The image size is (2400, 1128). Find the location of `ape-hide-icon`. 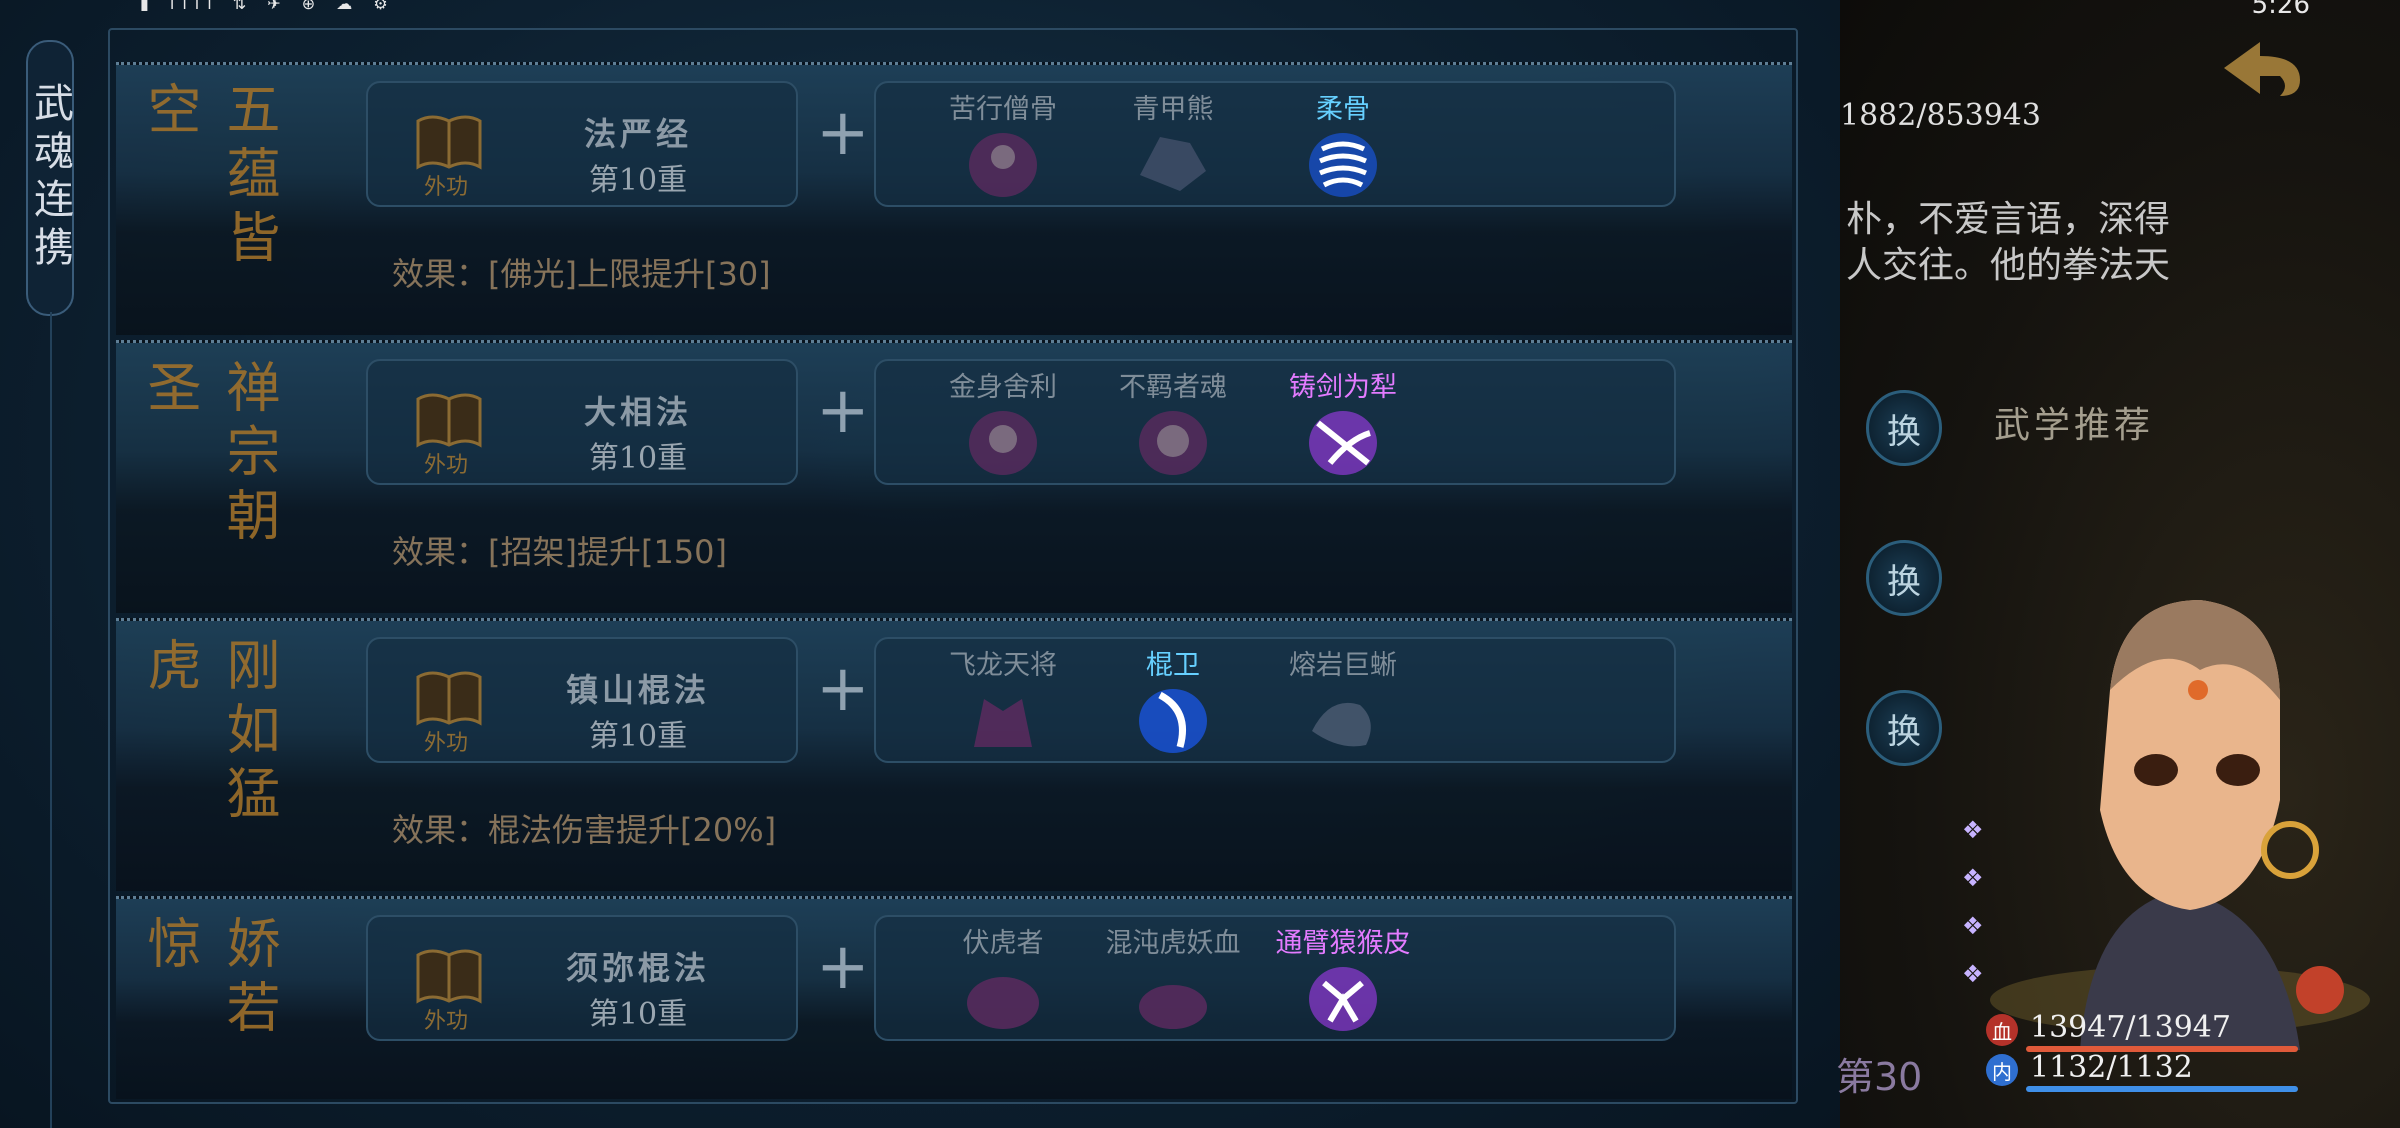

ape-hide-icon is located at coordinates (1343, 999).